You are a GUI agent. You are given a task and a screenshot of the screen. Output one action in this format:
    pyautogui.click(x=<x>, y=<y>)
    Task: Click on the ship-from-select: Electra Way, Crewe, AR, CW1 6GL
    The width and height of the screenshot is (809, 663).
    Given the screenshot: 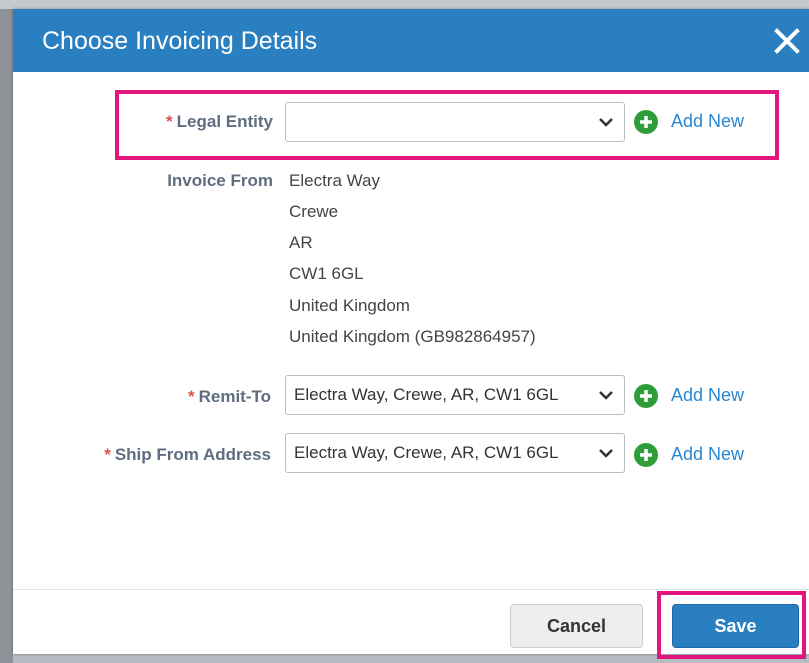 What is the action you would take?
    pyautogui.click(x=455, y=453)
    